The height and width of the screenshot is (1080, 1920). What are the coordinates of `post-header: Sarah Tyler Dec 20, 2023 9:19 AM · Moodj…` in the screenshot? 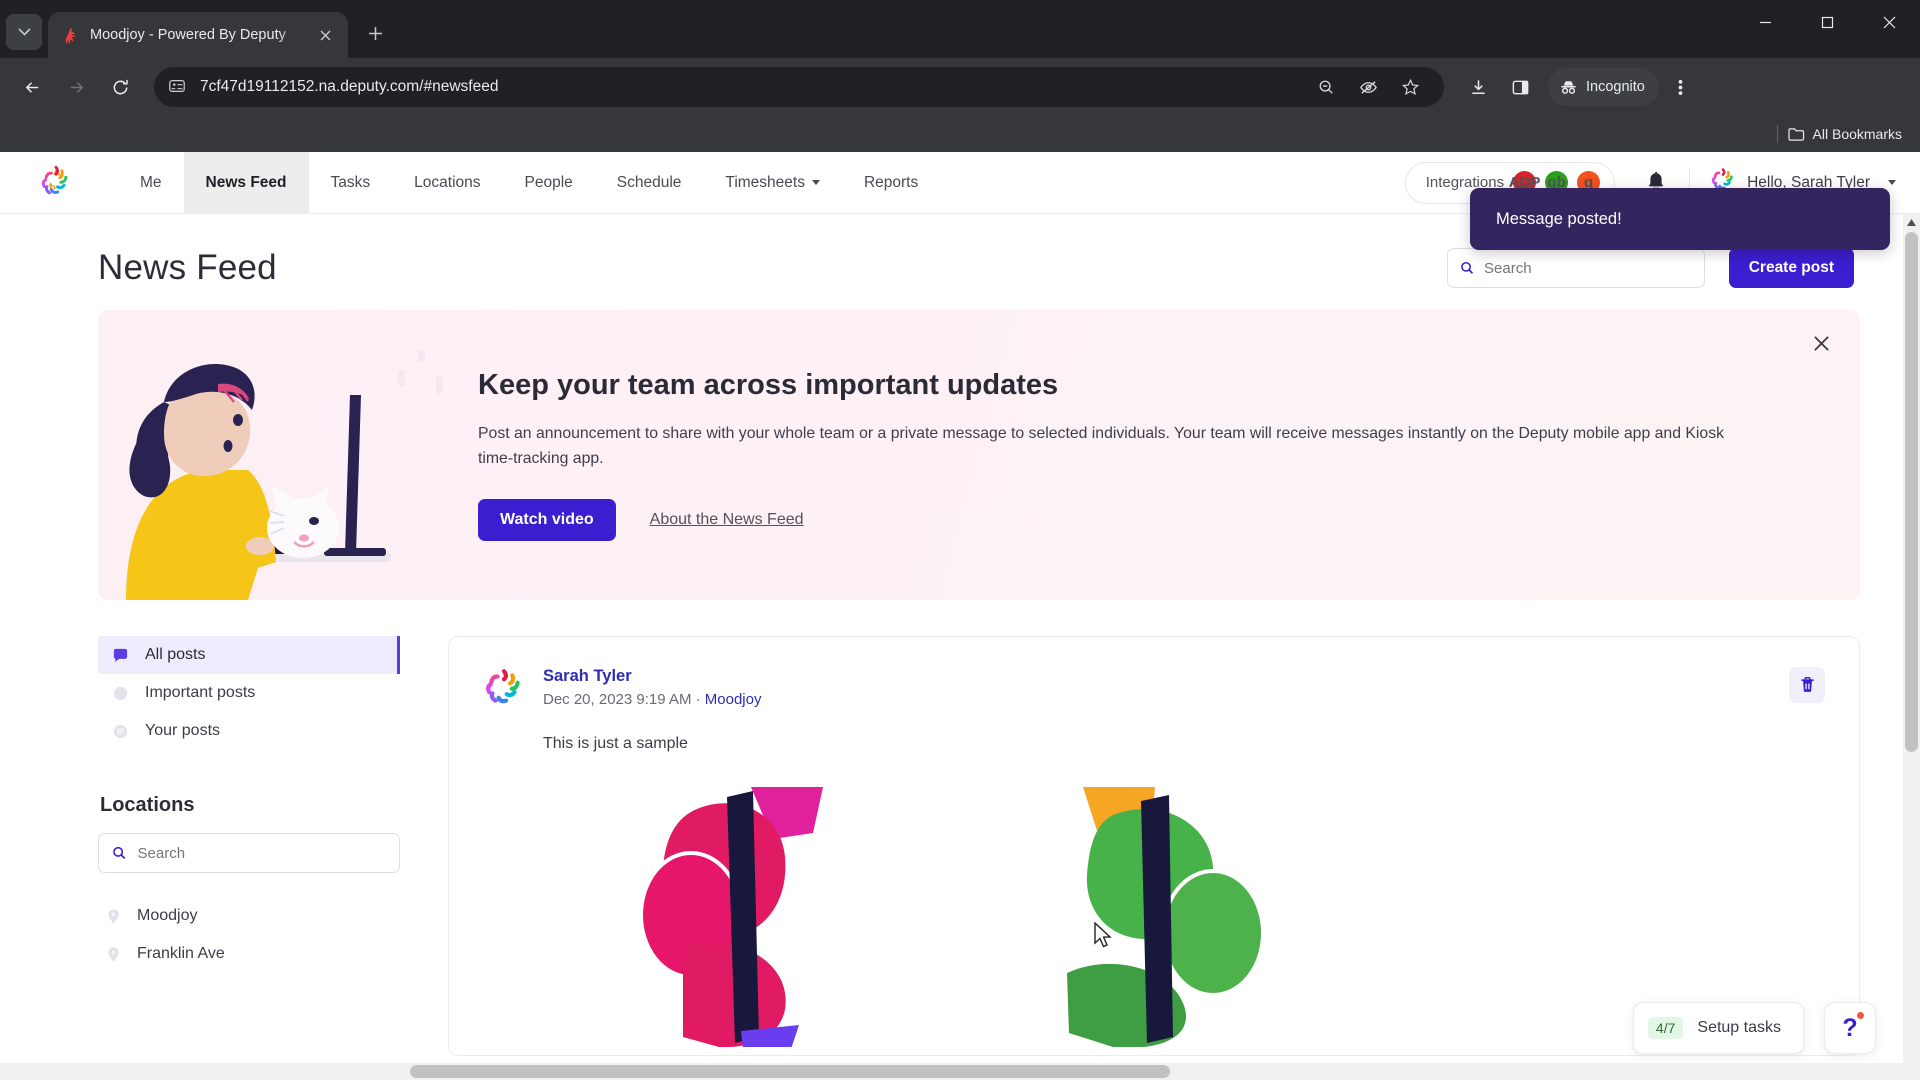 It's located at (1154, 688).